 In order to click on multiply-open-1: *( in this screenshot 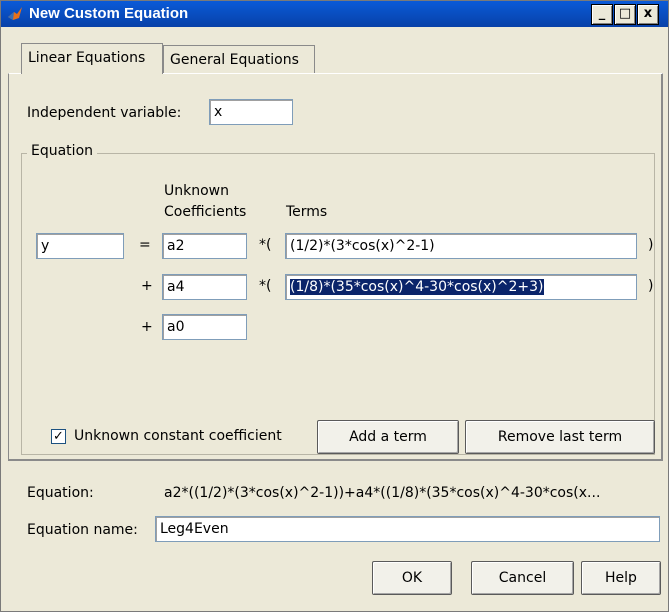, I will do `click(265, 245)`.